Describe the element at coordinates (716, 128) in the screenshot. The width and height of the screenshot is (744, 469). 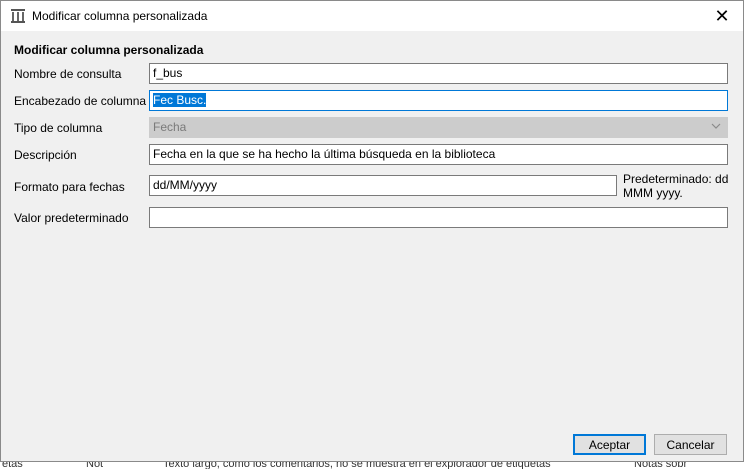
I see `chevron-down-icon` at that location.